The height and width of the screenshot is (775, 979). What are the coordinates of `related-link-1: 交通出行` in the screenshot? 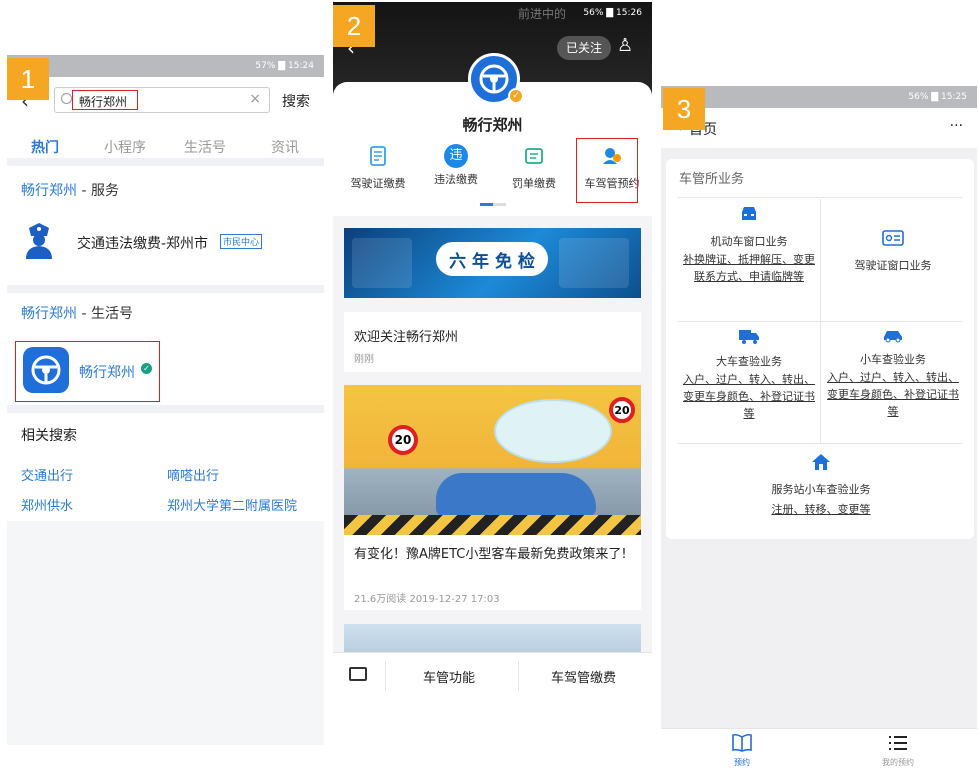 It's located at (47, 474).